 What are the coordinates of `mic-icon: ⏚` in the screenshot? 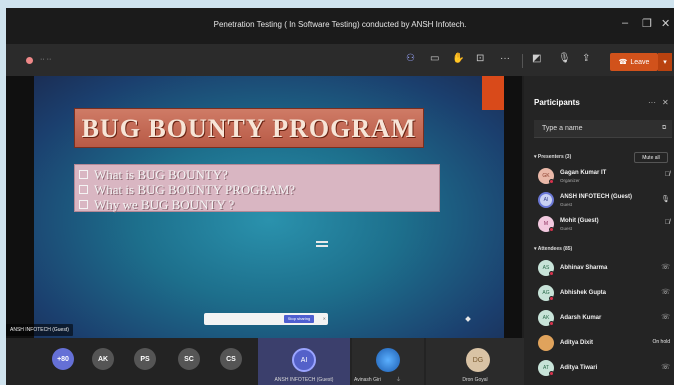 It's located at (399, 380).